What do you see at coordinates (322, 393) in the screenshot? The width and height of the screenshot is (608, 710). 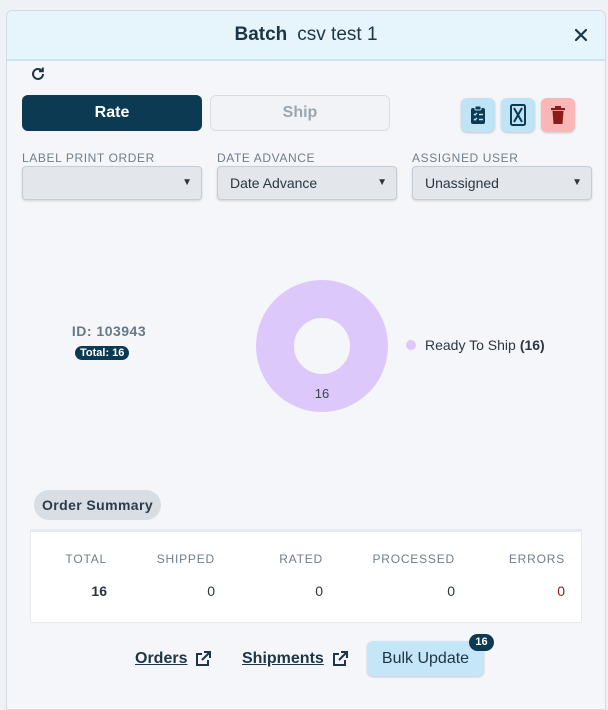 I see `slice-label: 16` at bounding box center [322, 393].